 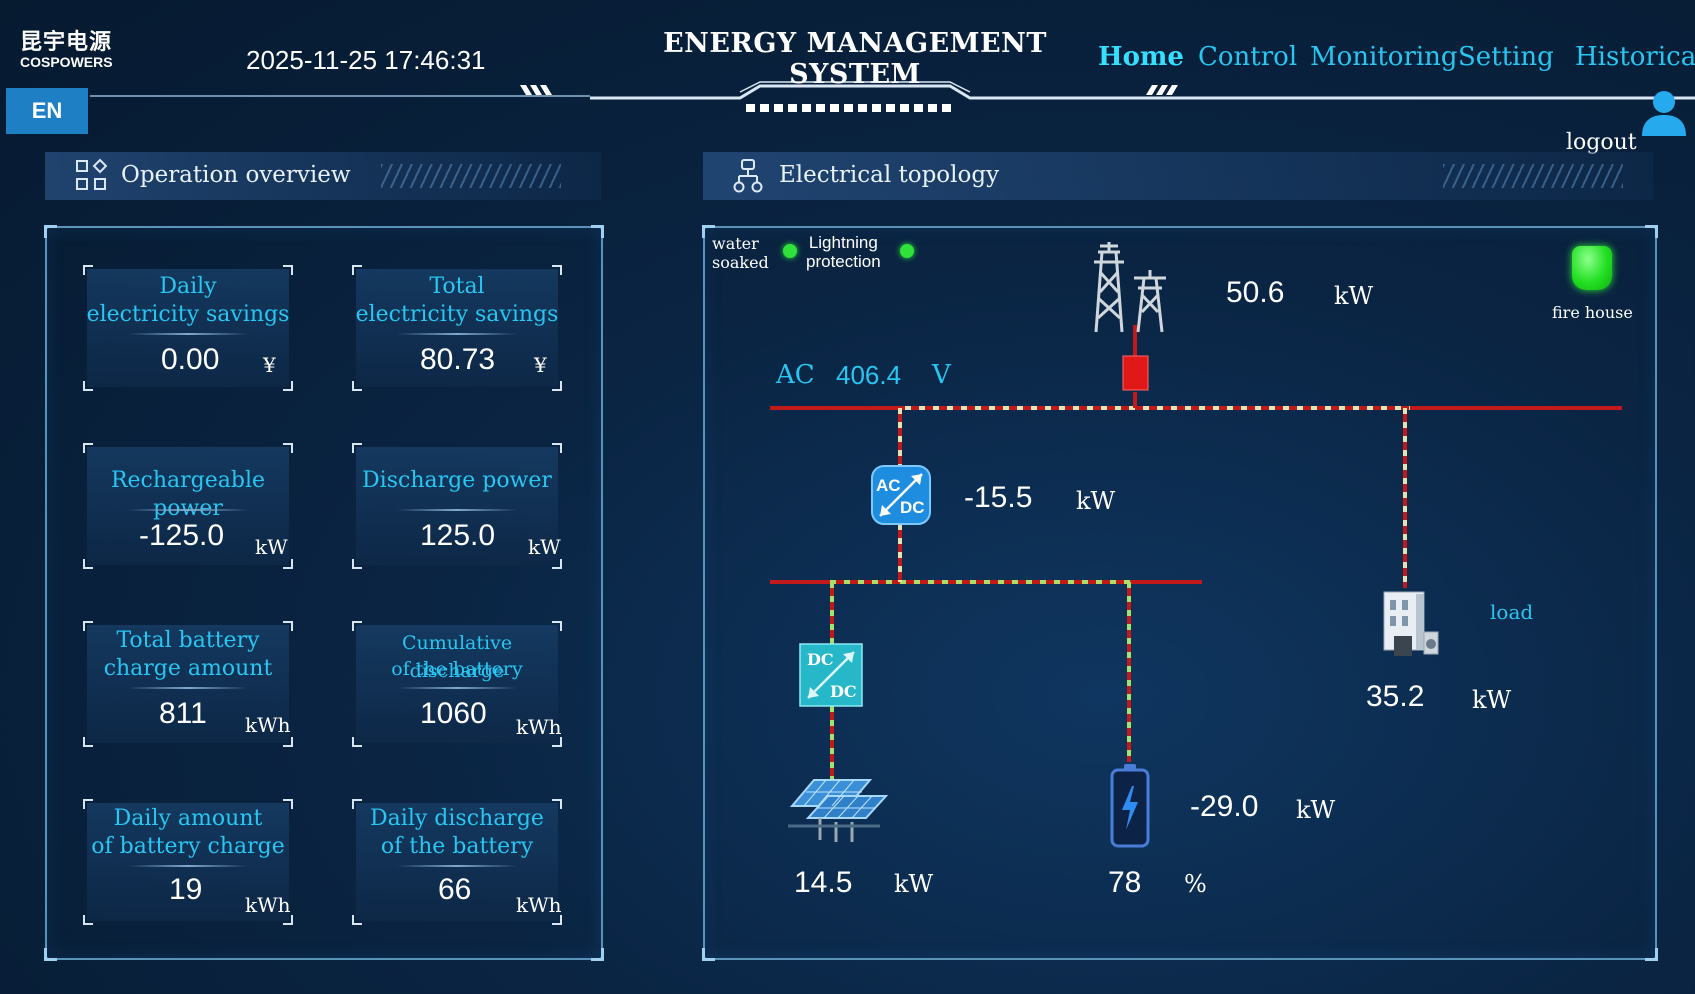 I want to click on dc-dc-icon-bottom: DC, so click(x=843, y=691).